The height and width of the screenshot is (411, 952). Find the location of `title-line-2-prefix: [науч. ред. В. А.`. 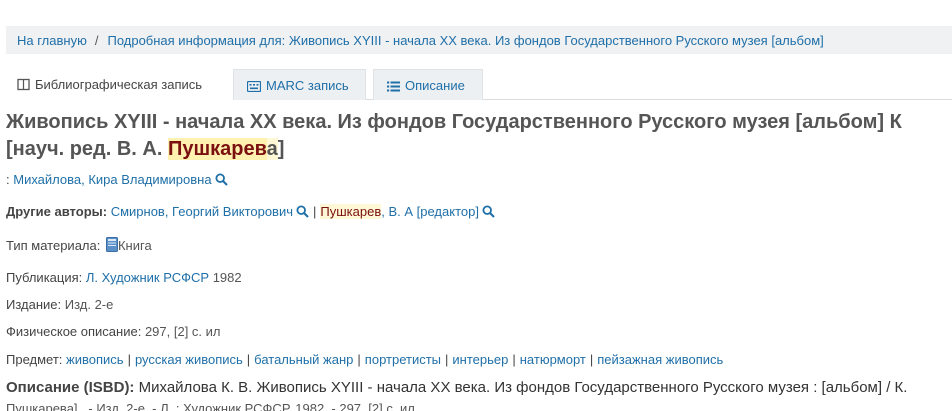

title-line-2-prefix: [науч. ред. В. А. is located at coordinates (87, 149).